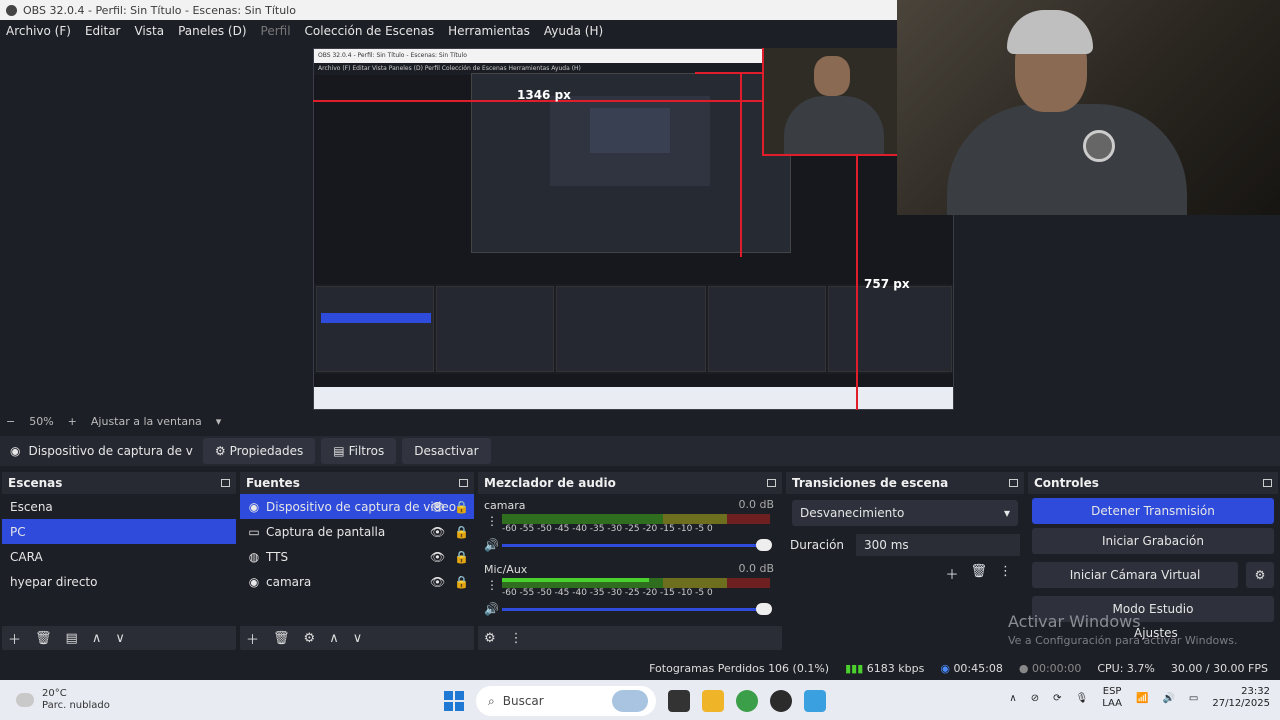  What do you see at coordinates (357, 556) in the screenshot?
I see `source-item-tts: ◍ TTS 👁 🔒` at bounding box center [357, 556].